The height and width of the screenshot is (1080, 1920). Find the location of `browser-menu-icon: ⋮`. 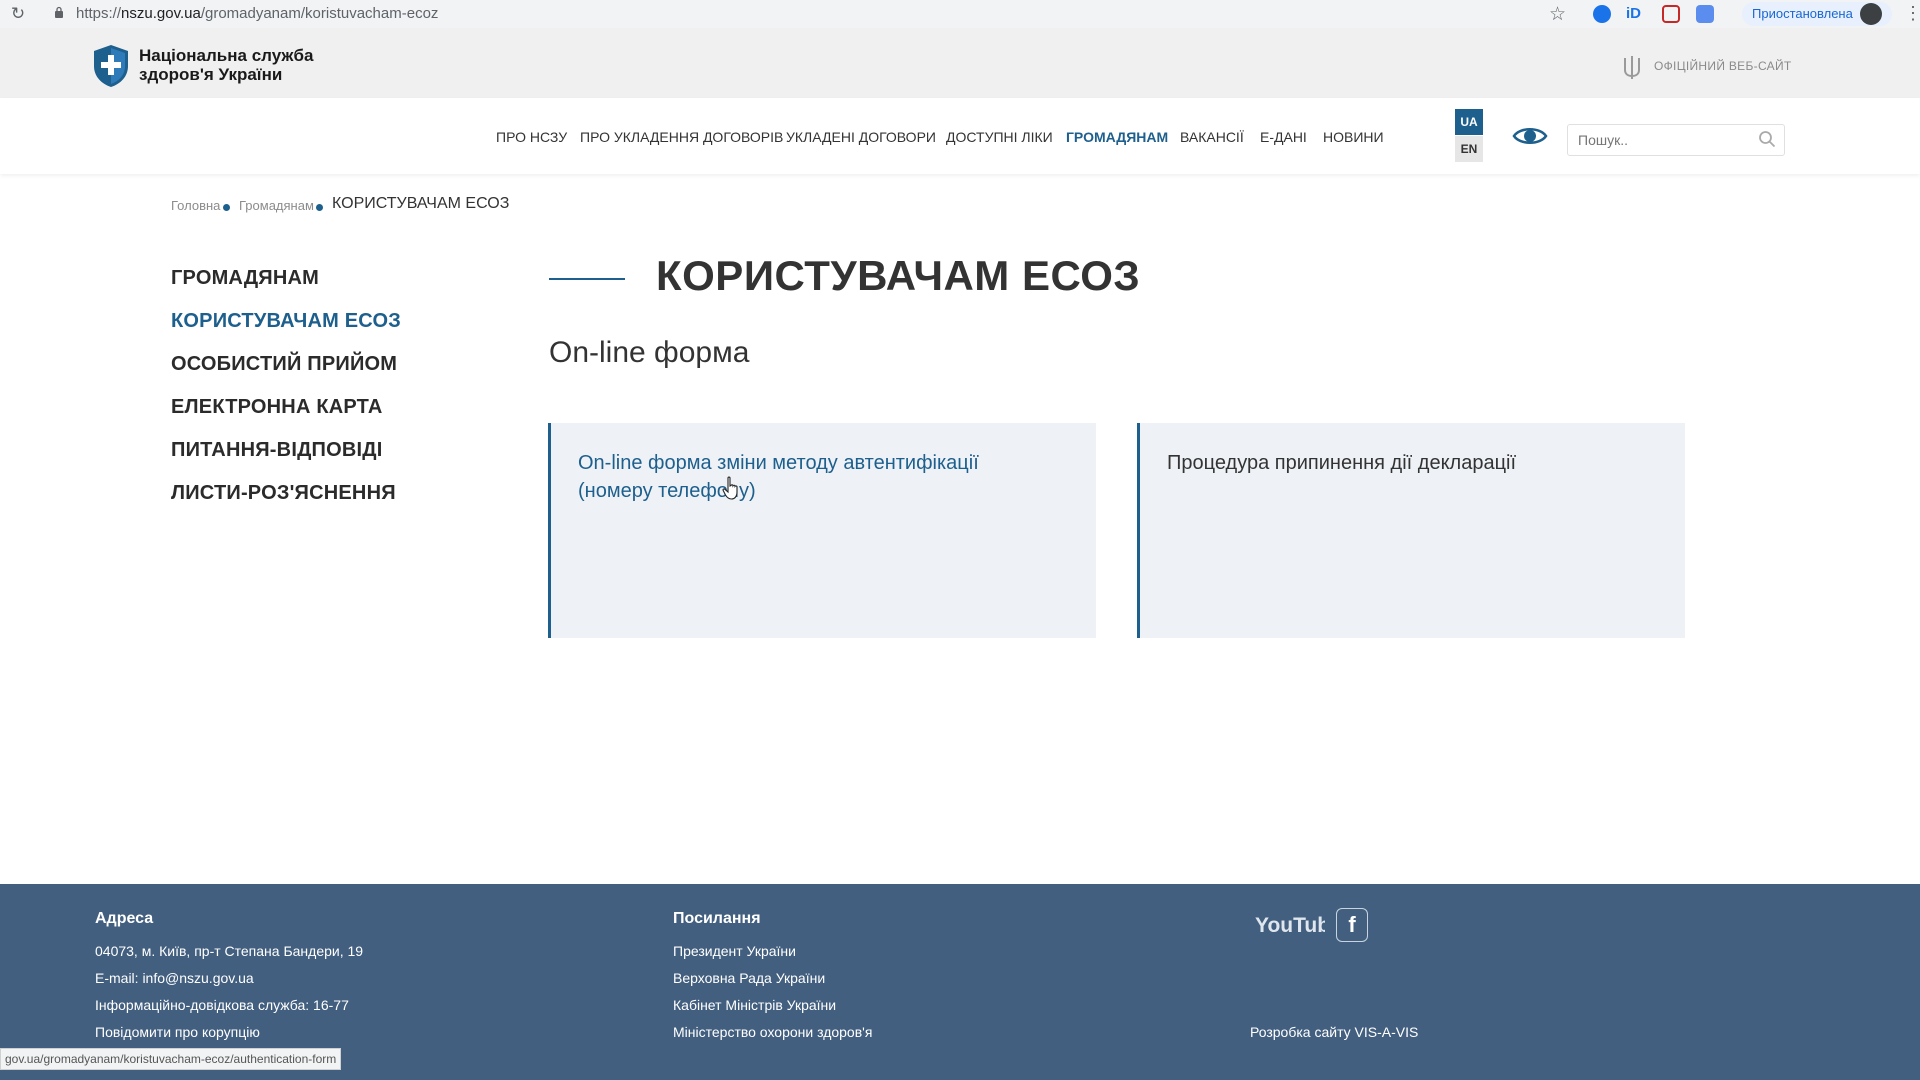

browser-menu-icon: ⋮ is located at coordinates (1912, 13).